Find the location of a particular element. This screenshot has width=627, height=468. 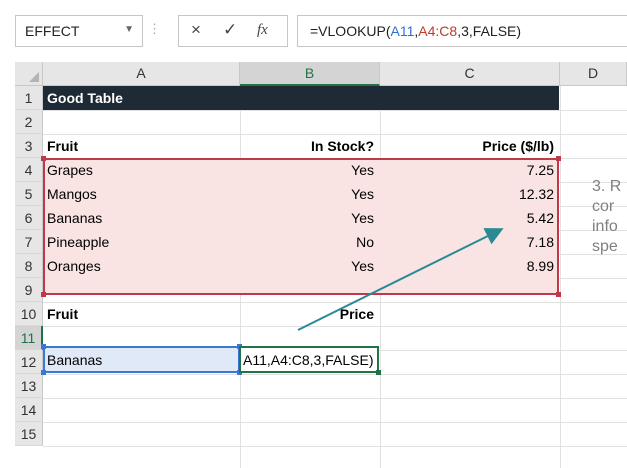

side-note-line-4: spe is located at coordinates (605, 246).